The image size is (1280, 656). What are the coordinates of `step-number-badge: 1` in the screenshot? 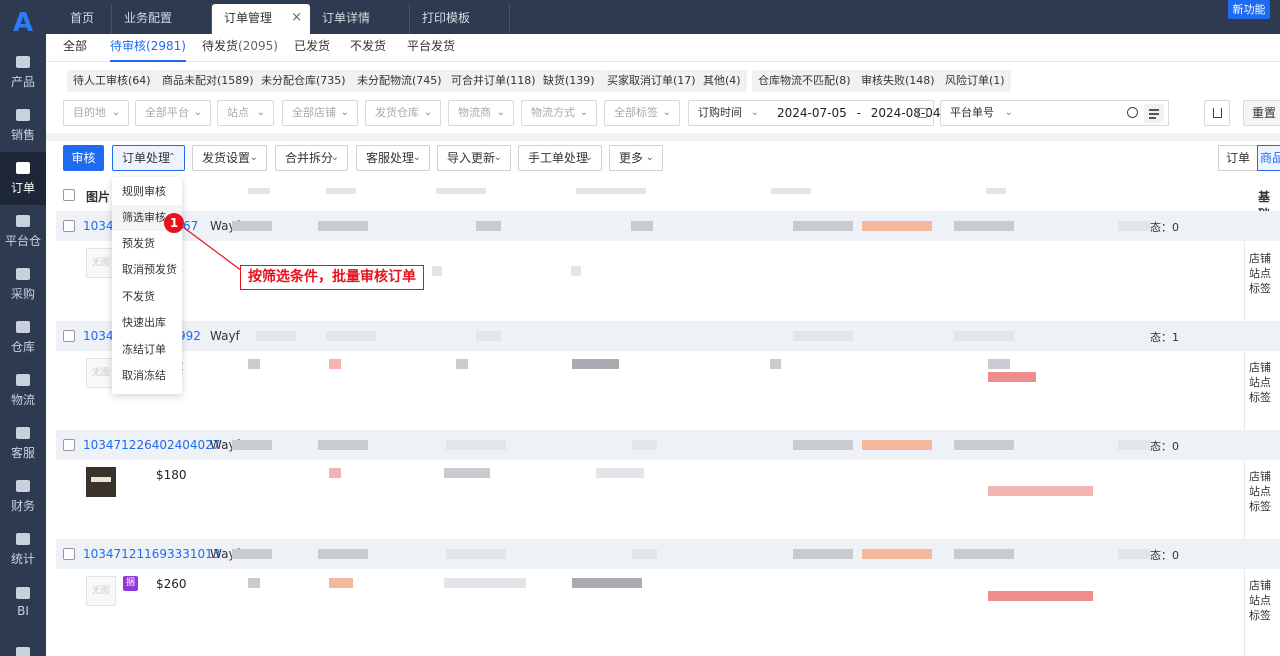 It's located at (174, 223).